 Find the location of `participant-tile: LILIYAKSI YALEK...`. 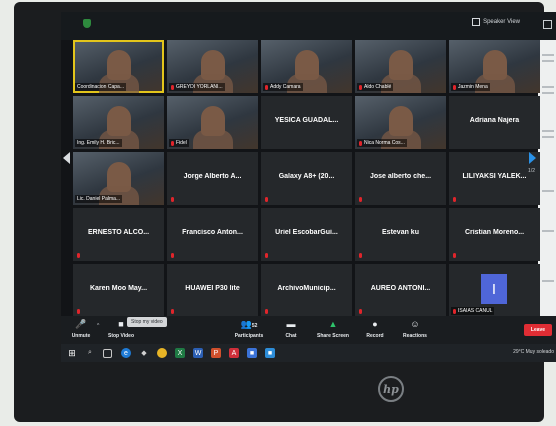

participant-tile: LILIYAKSI YALEK... is located at coordinates (494, 178).